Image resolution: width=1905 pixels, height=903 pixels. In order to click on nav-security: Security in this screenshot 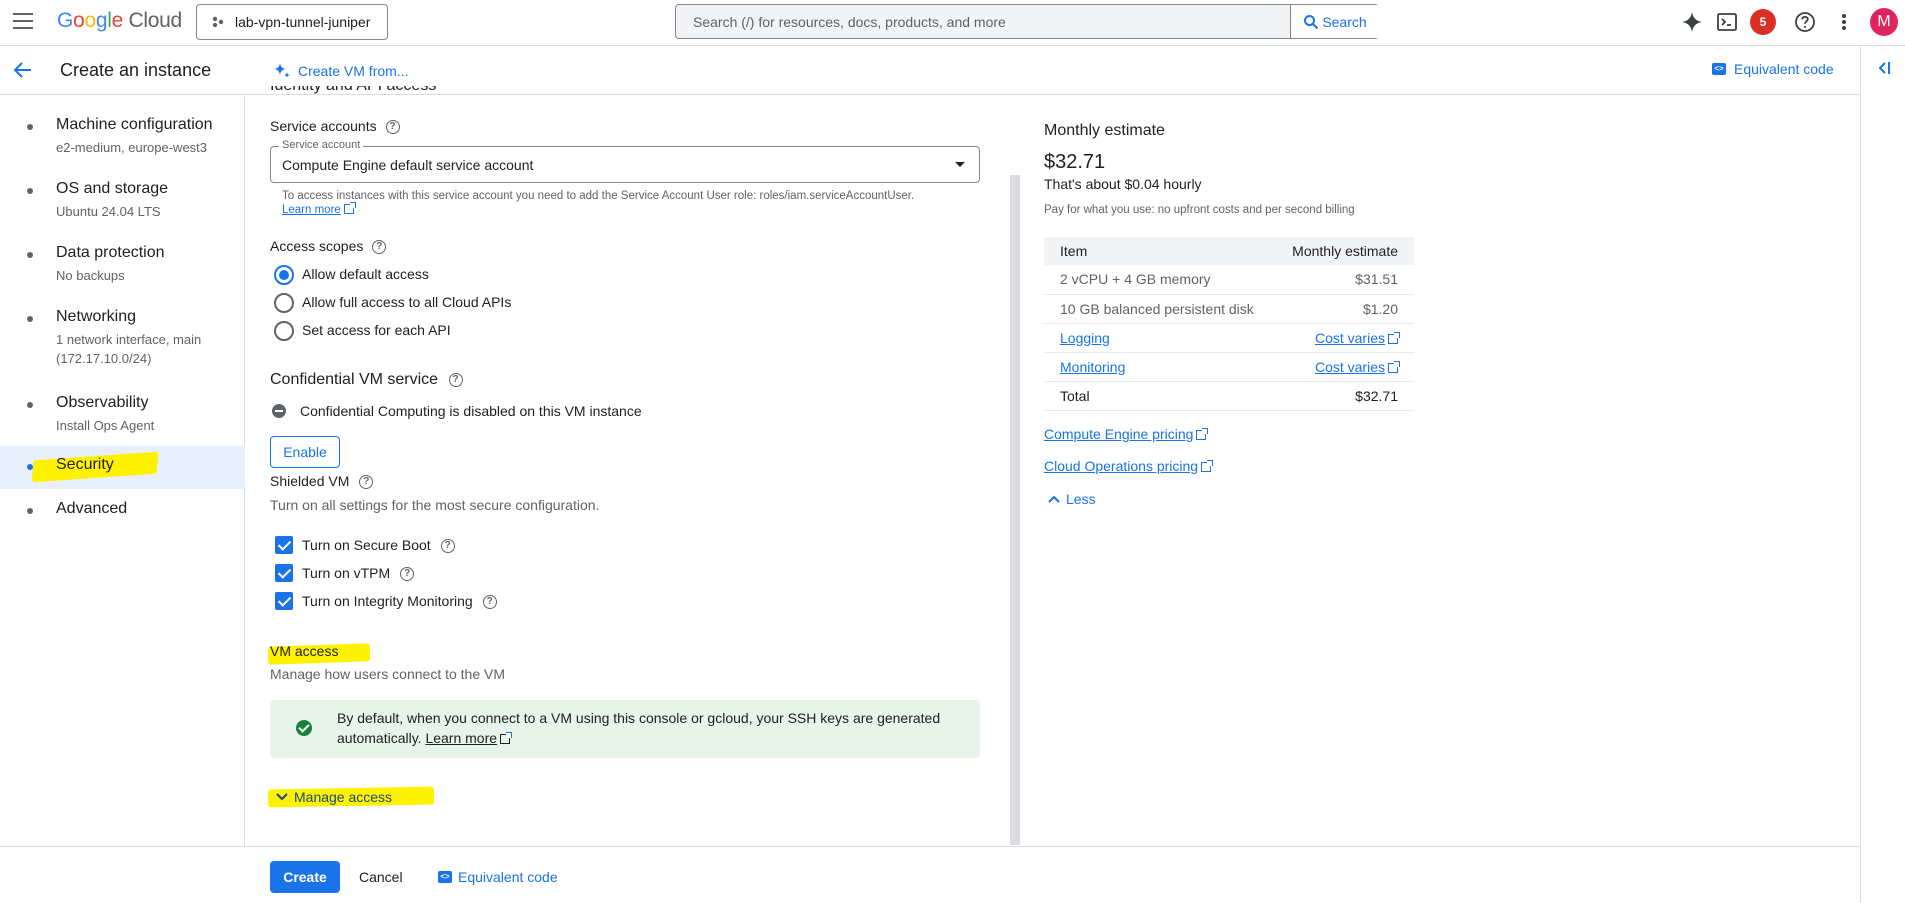, I will do `click(122, 467)`.